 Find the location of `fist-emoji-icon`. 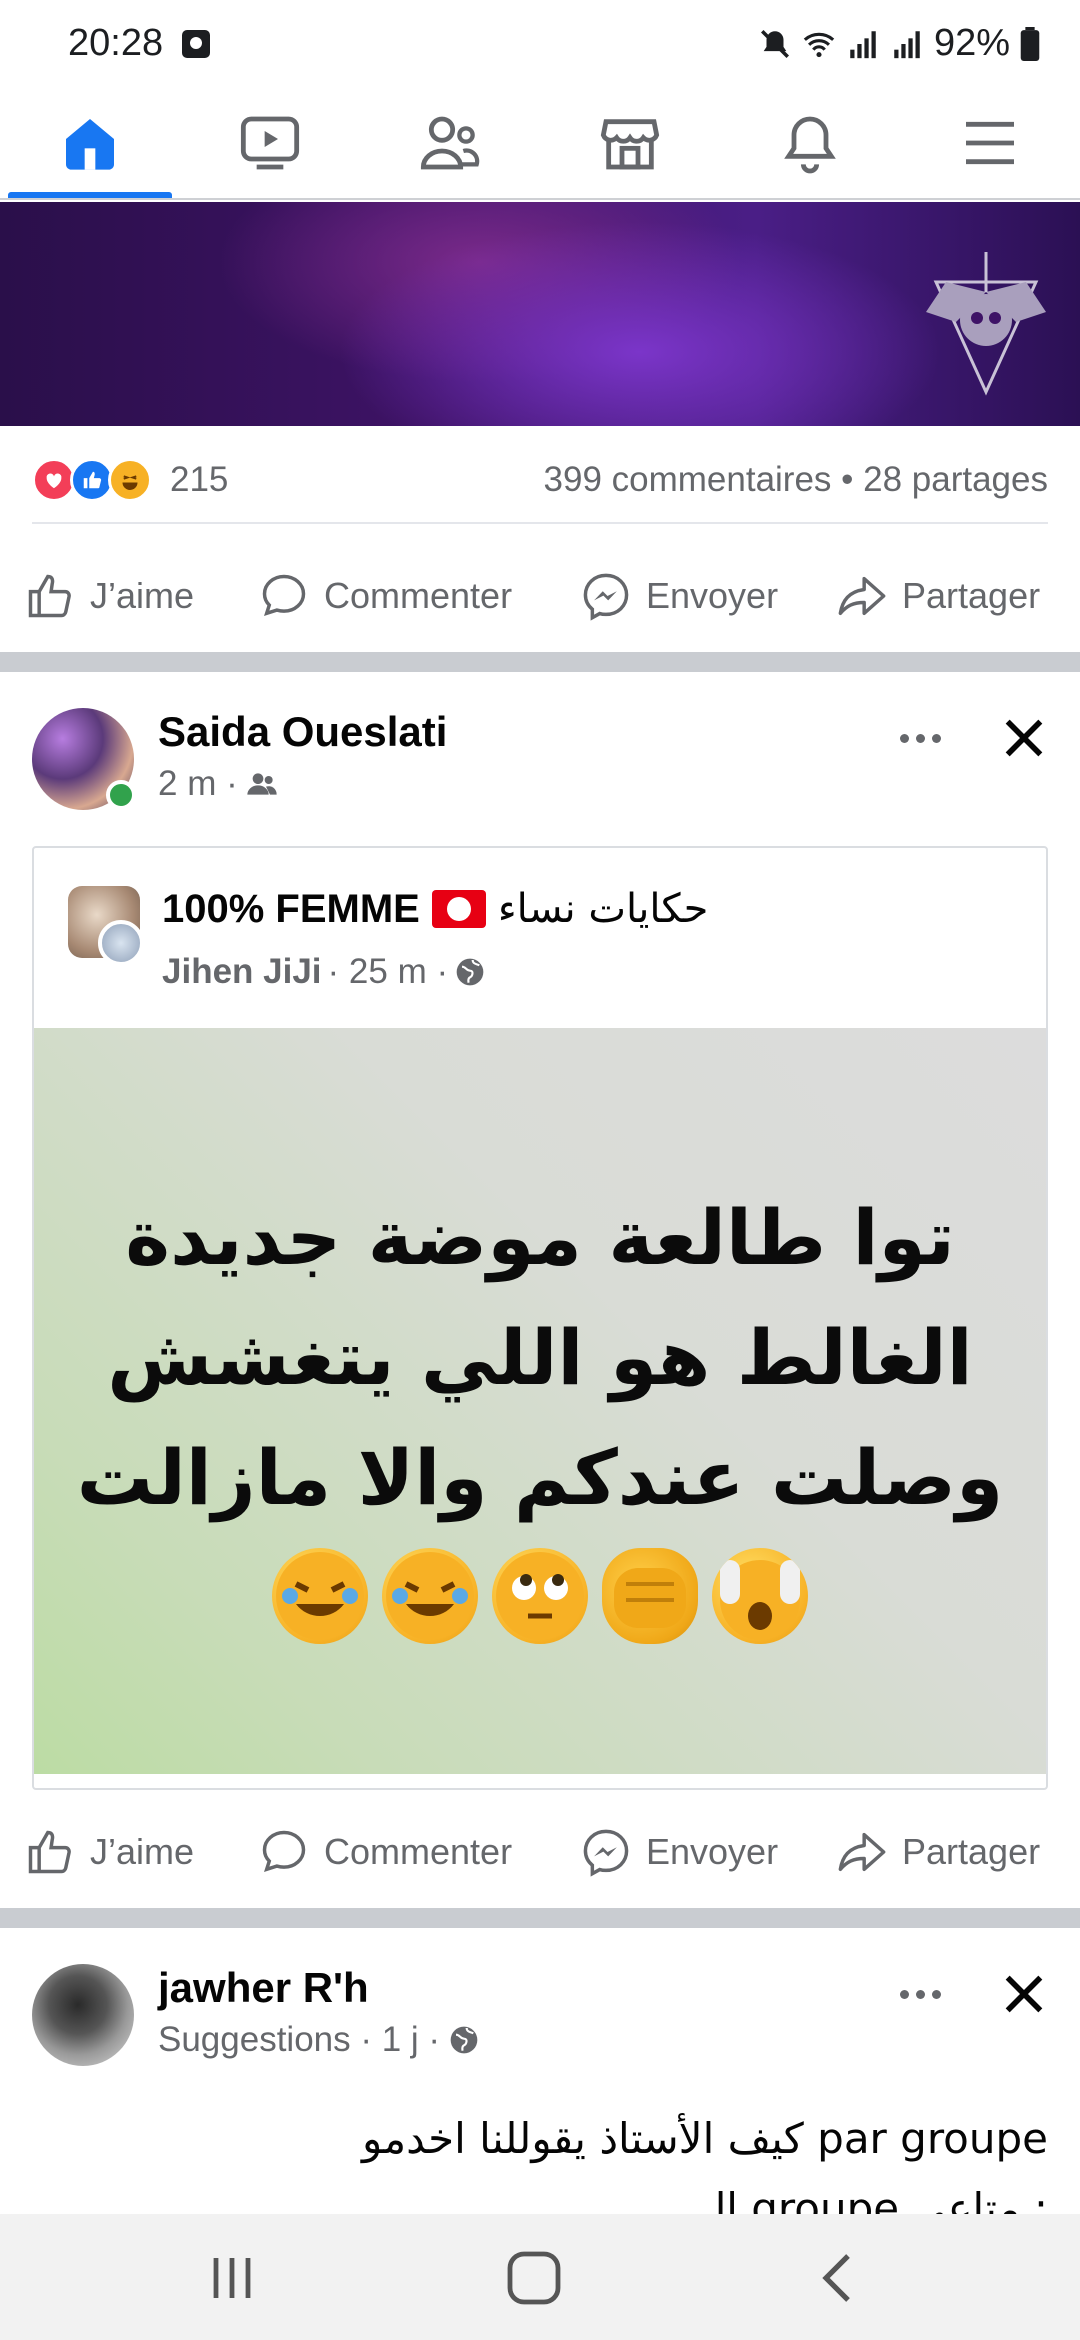

fist-emoji-icon is located at coordinates (650, 1596).